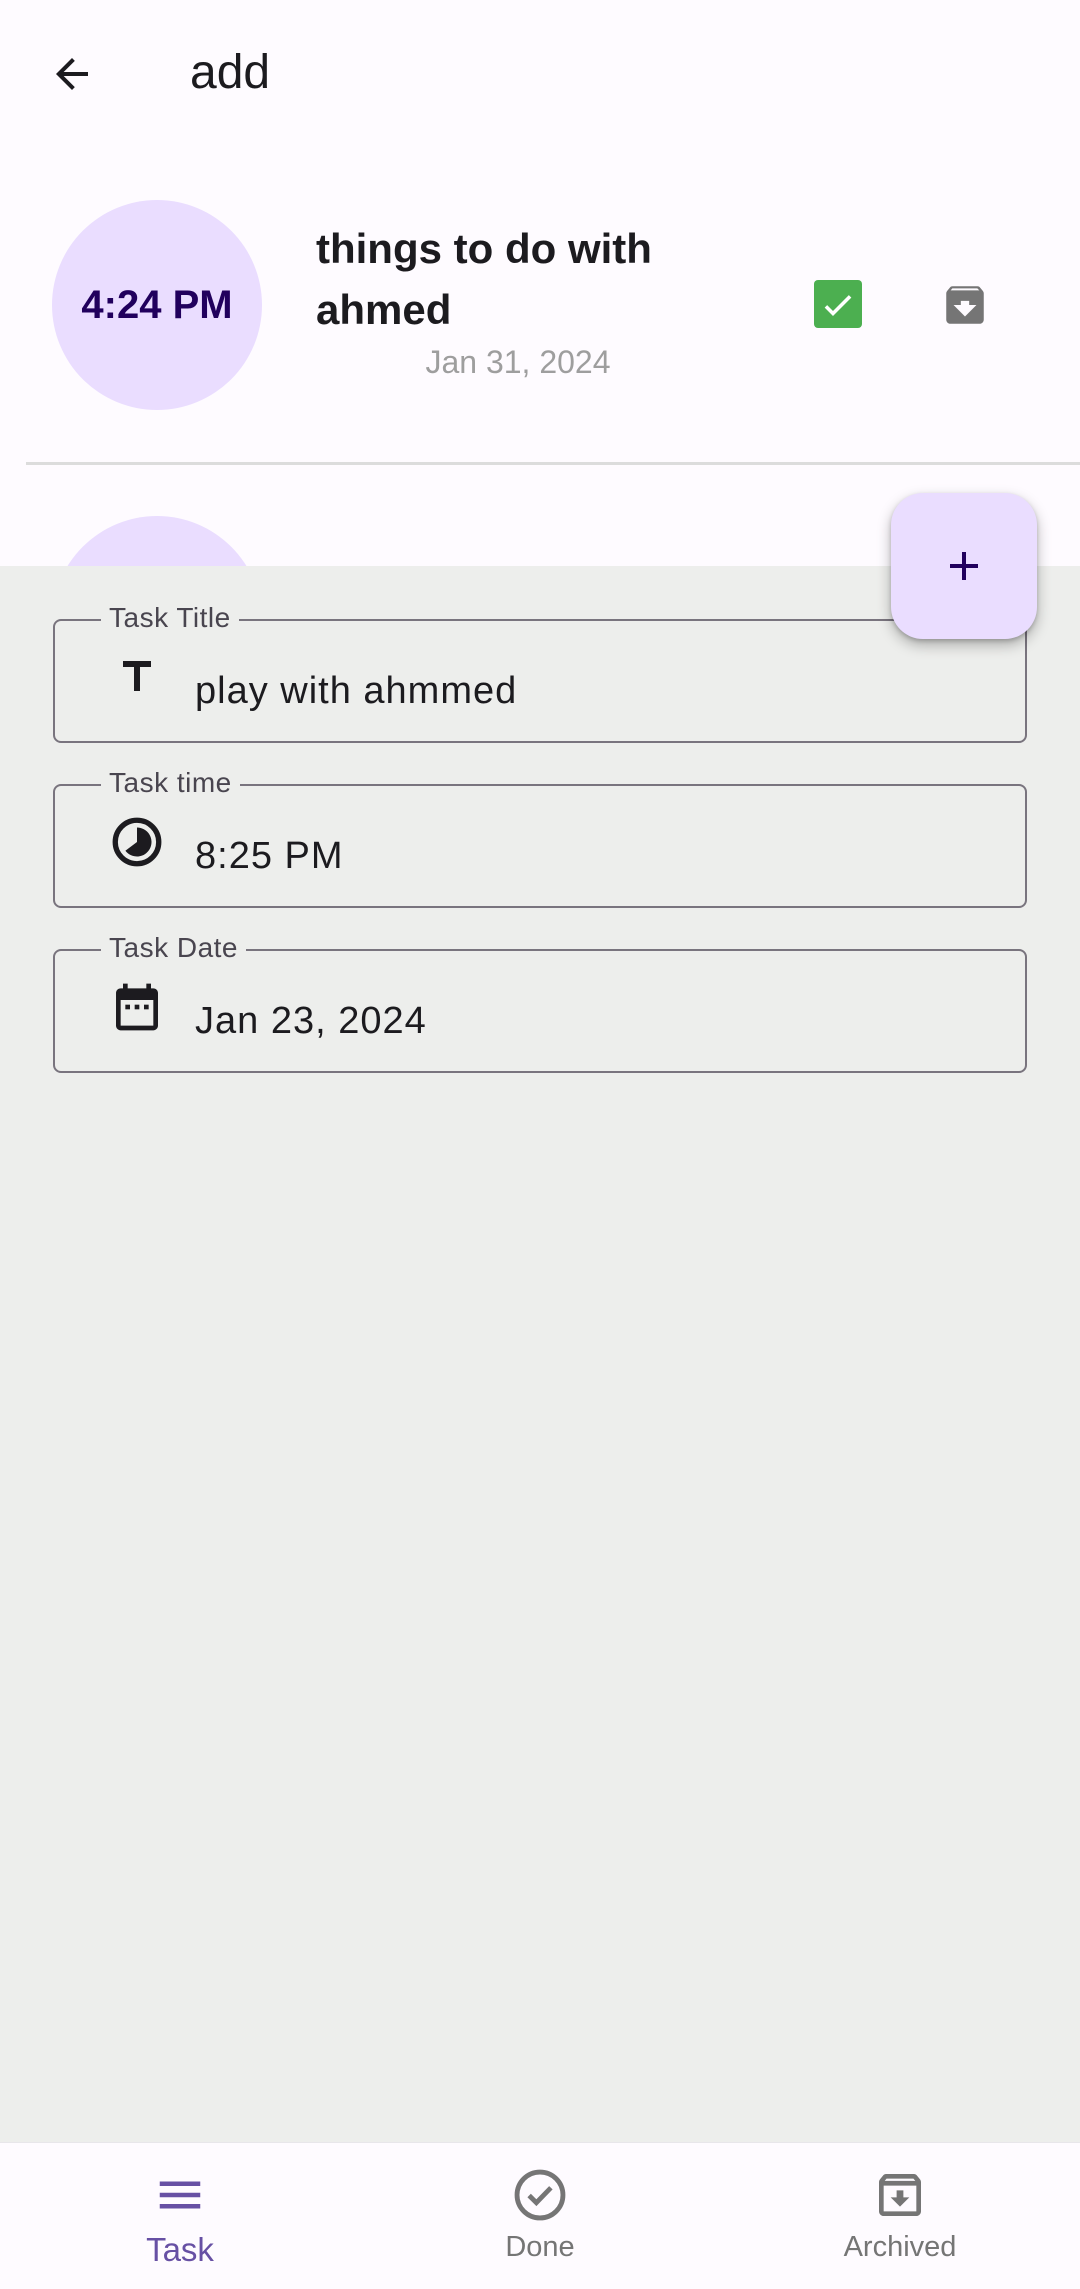 This screenshot has width=1080, height=2289. What do you see at coordinates (170, 783) in the screenshot?
I see `task-time-label: Task time` at bounding box center [170, 783].